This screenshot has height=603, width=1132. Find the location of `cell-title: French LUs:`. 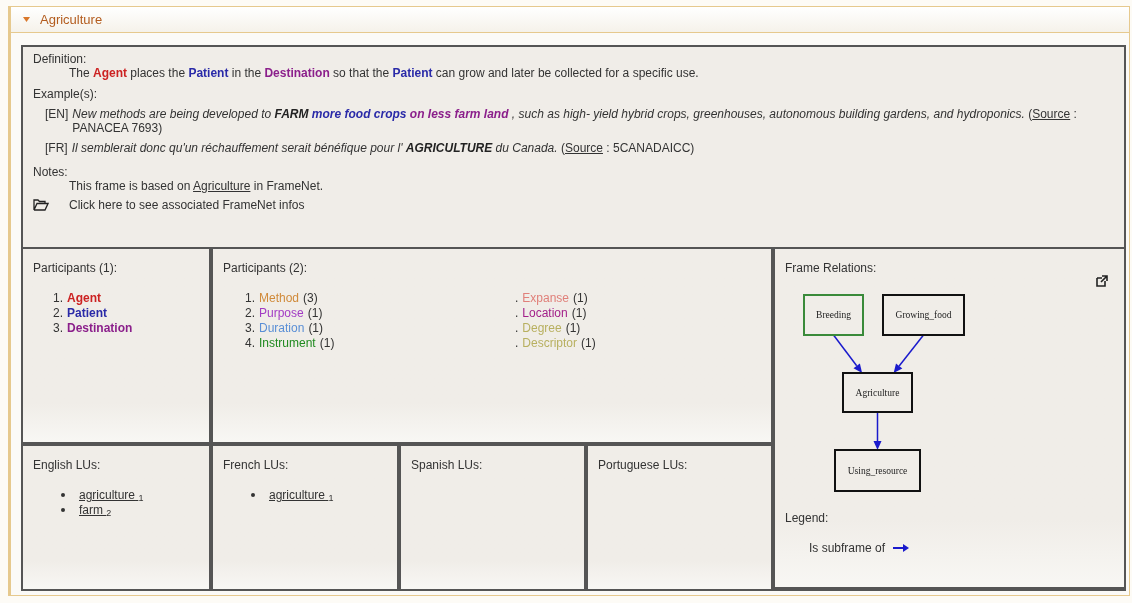

cell-title: French LUs: is located at coordinates (256, 465).